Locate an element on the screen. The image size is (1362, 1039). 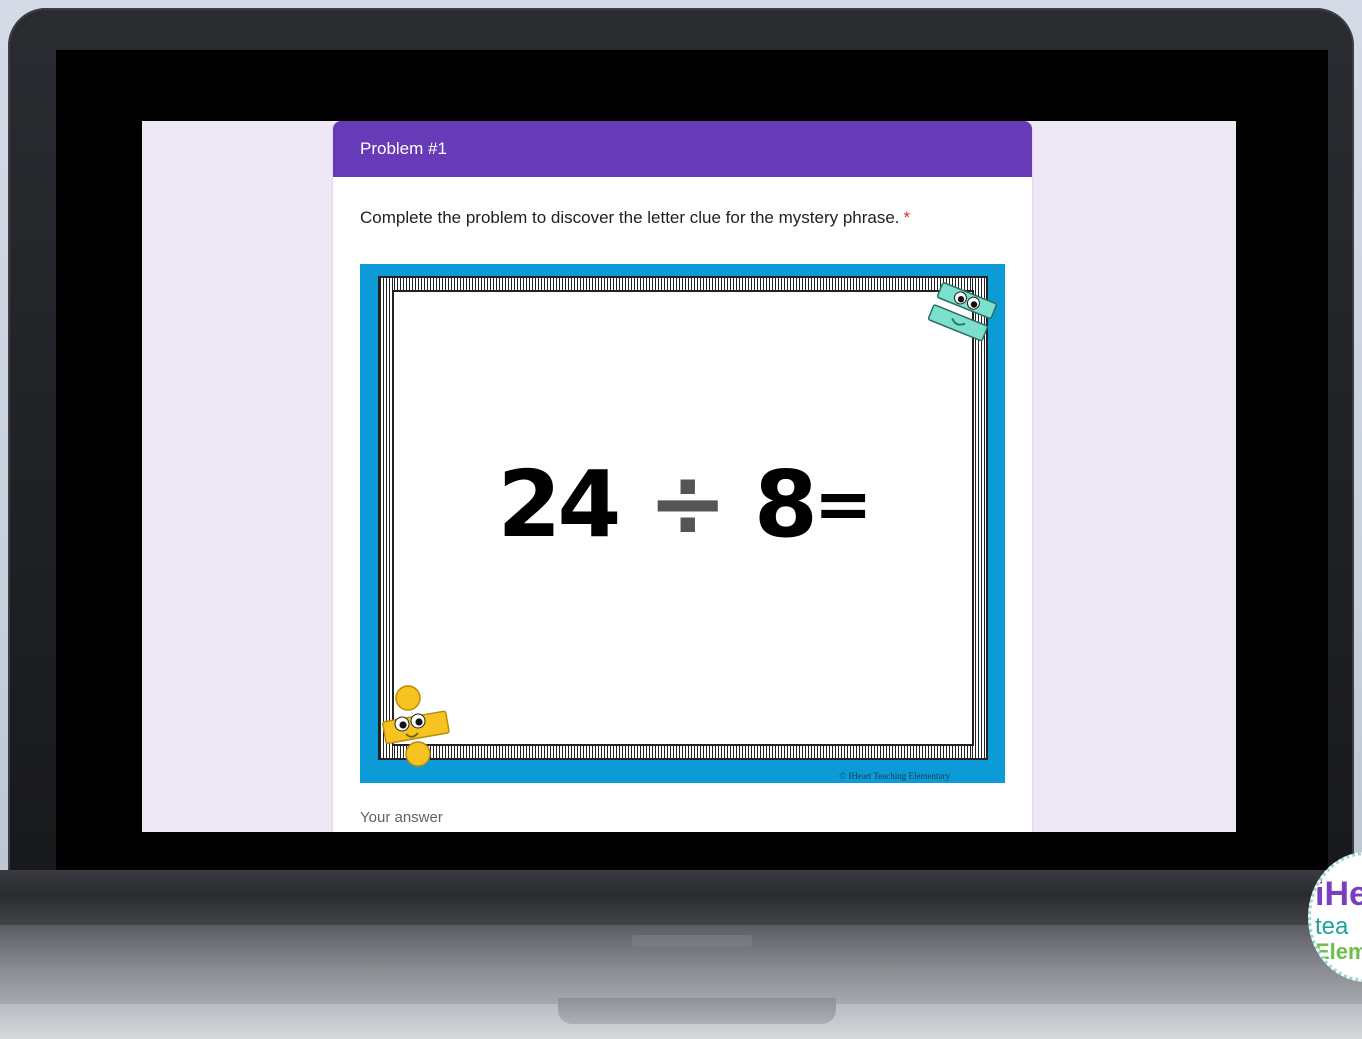
division-equation: 24 ÷ 8= is located at coordinates (683, 503).